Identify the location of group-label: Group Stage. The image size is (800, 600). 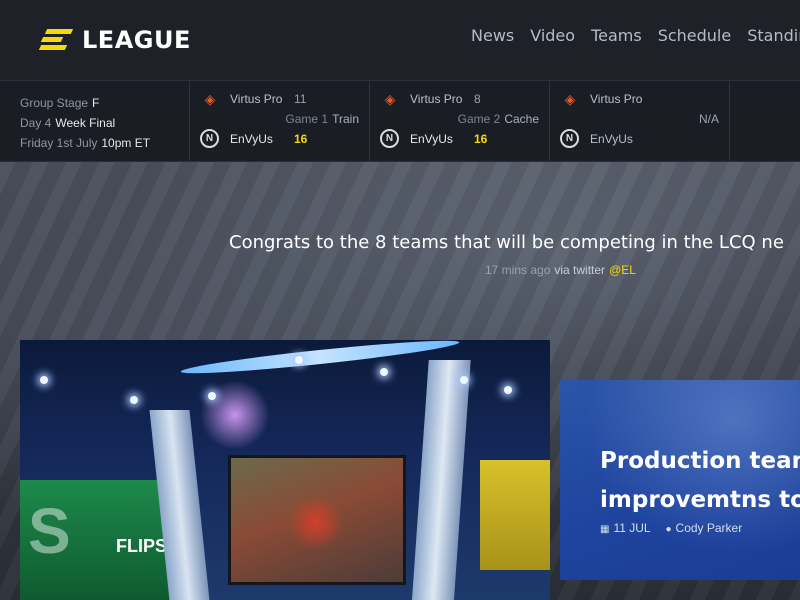
(54, 103).